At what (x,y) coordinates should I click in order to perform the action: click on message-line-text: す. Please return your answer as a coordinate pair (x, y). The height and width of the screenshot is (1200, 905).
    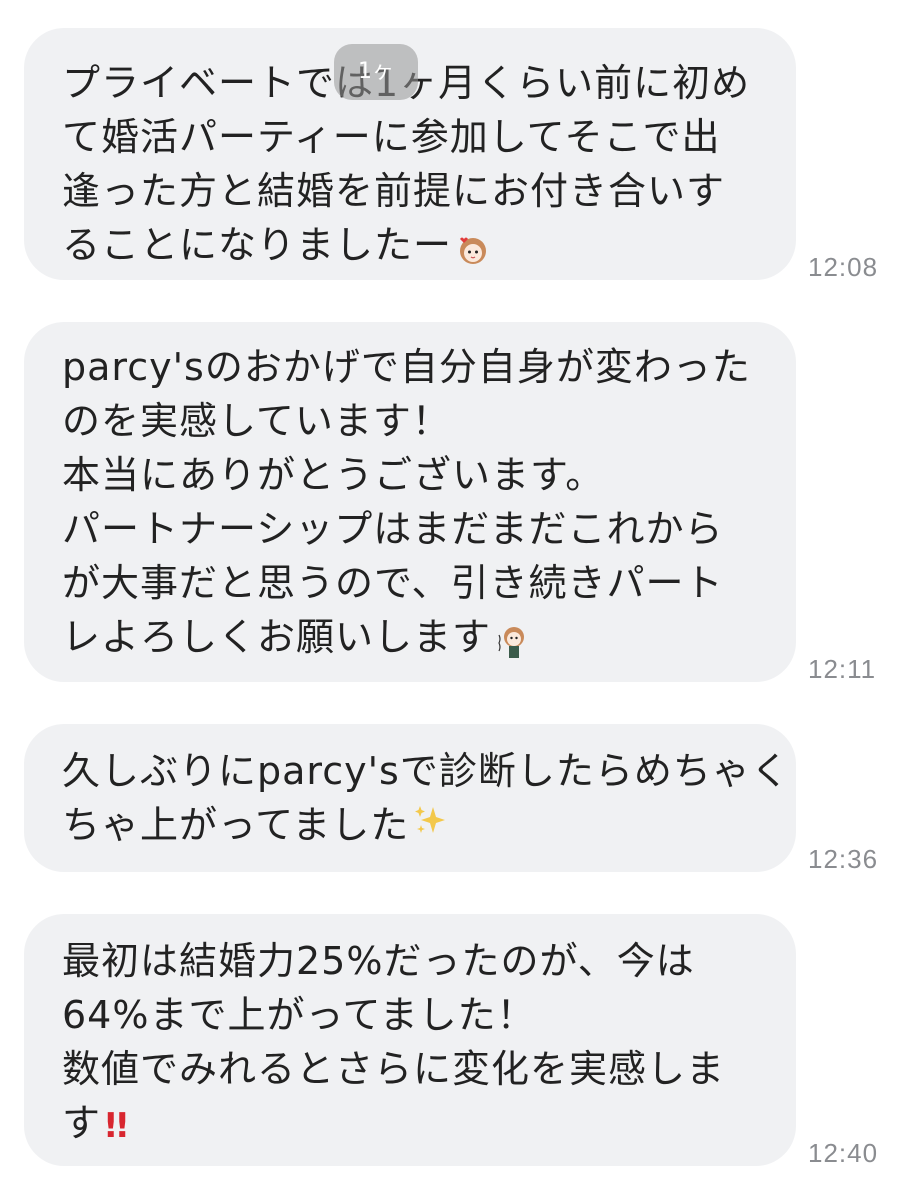
    Looking at the image, I should click on (82, 1123).